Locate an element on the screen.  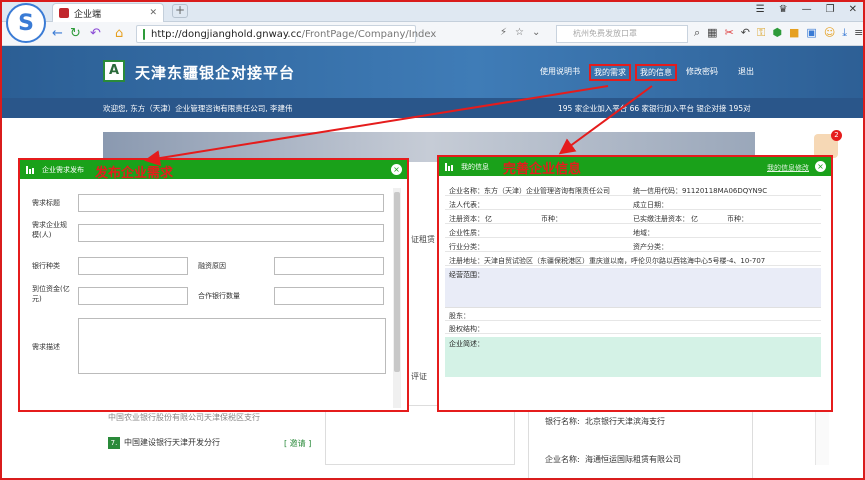
home-icon: ⌂ is located at coordinates (119, 33).